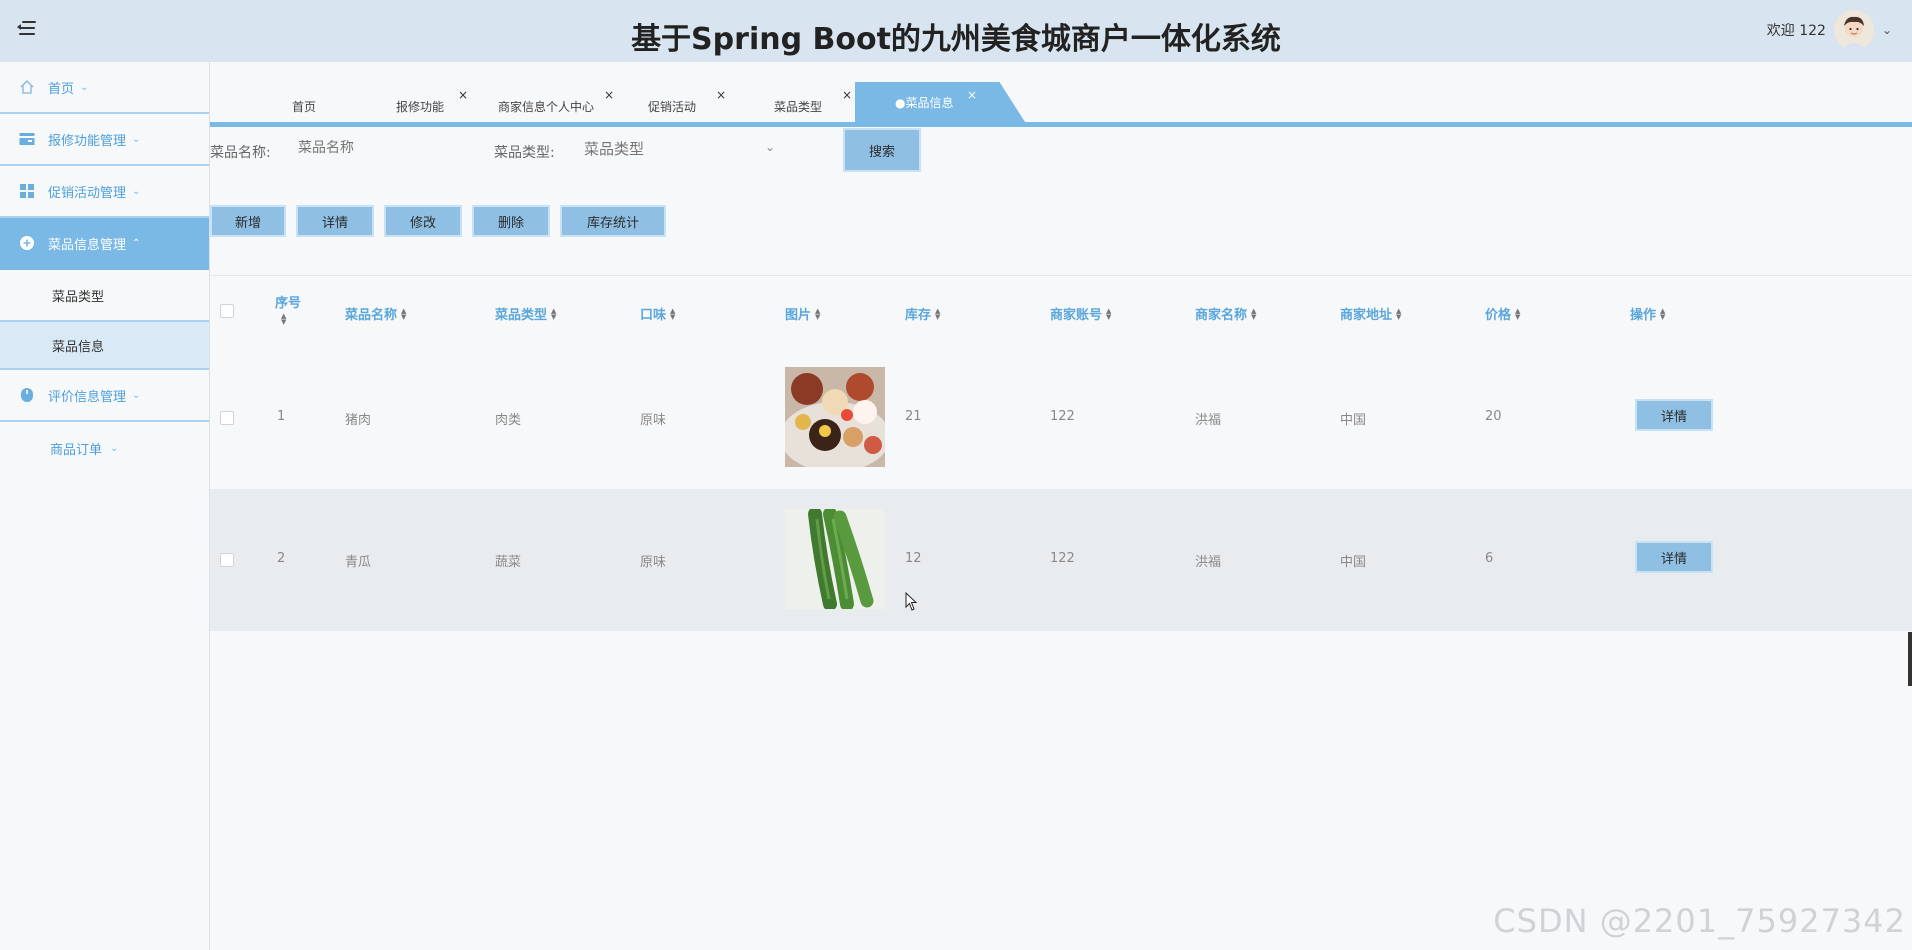 Image resolution: width=1912 pixels, height=950 pixels. I want to click on dish-type-select, so click(664, 149).